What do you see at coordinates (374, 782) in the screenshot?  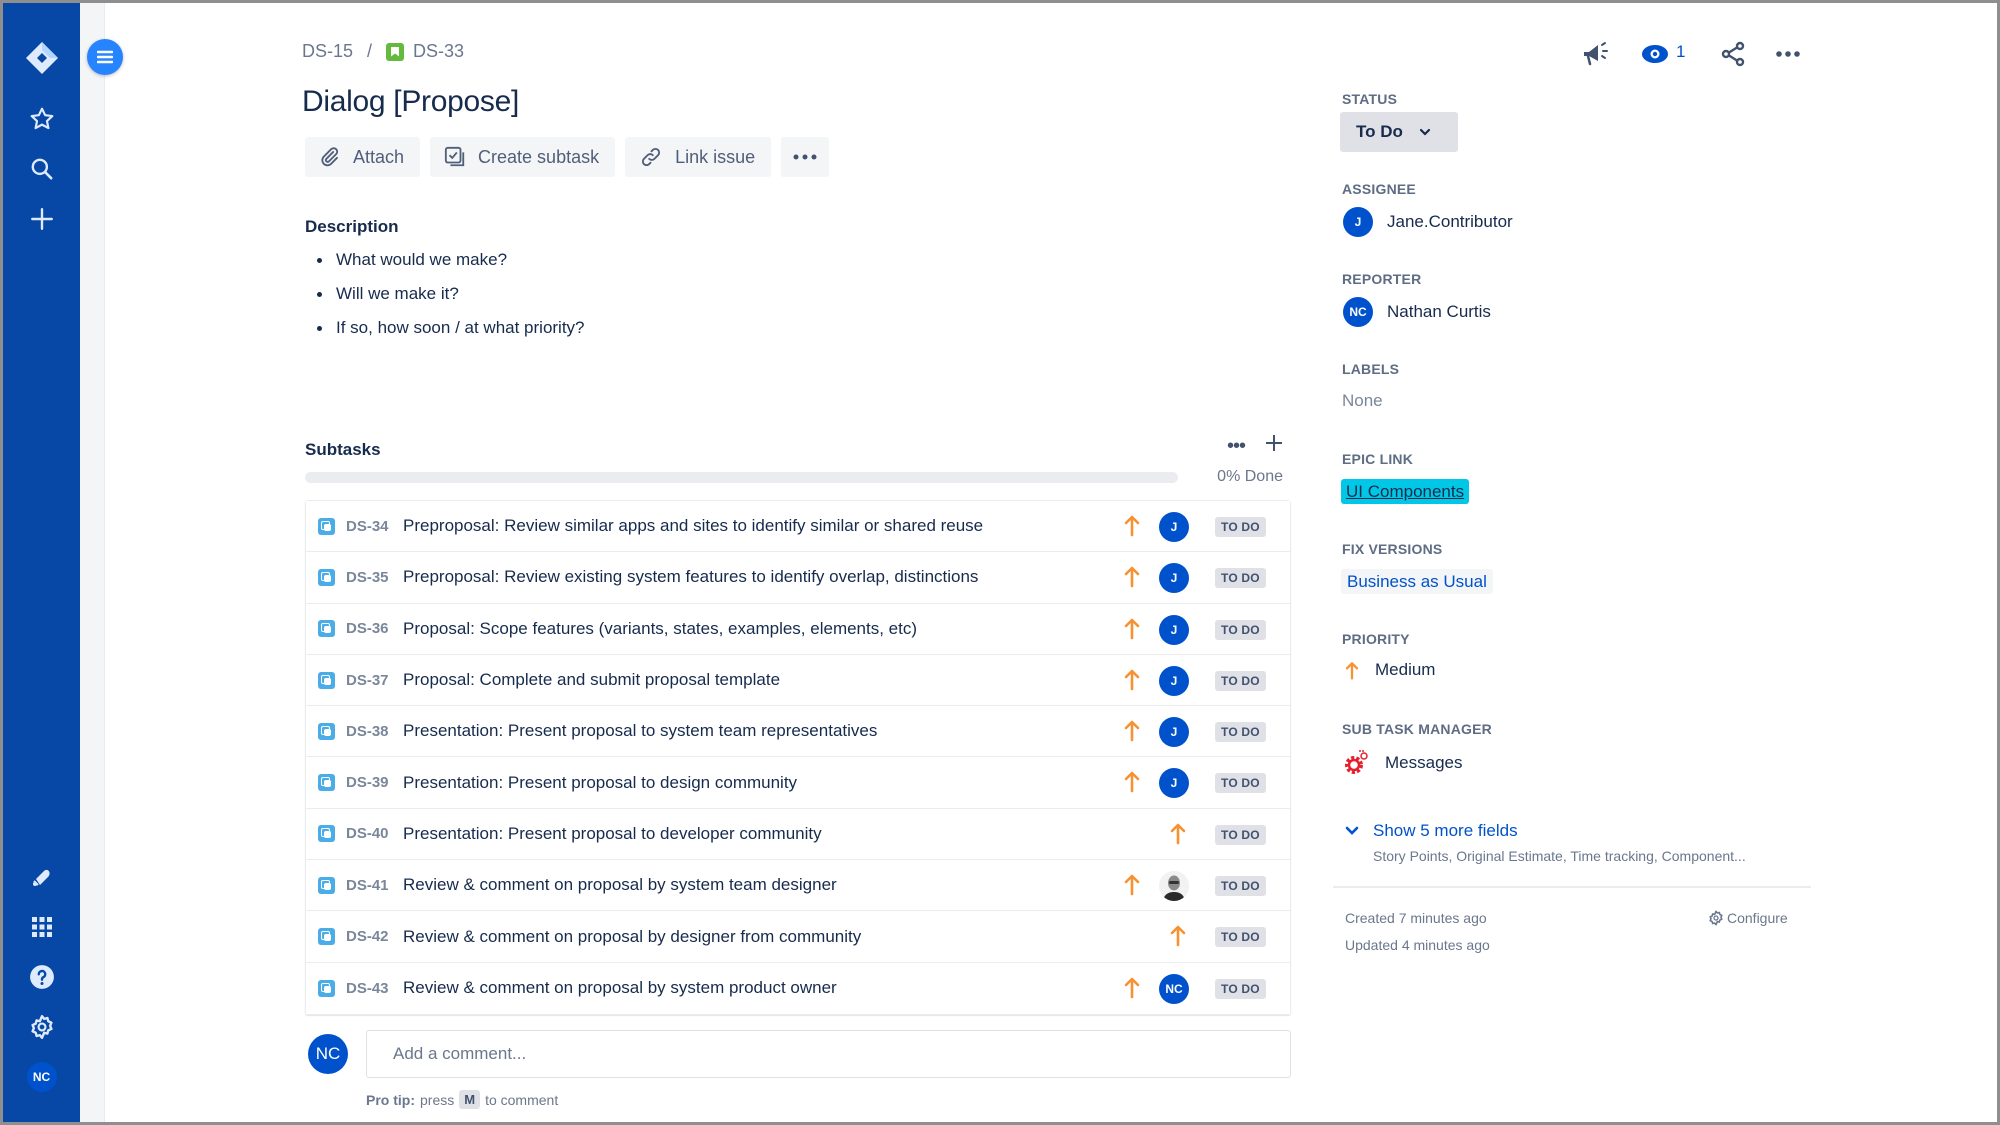 I see `subtask-key: DS-39` at bounding box center [374, 782].